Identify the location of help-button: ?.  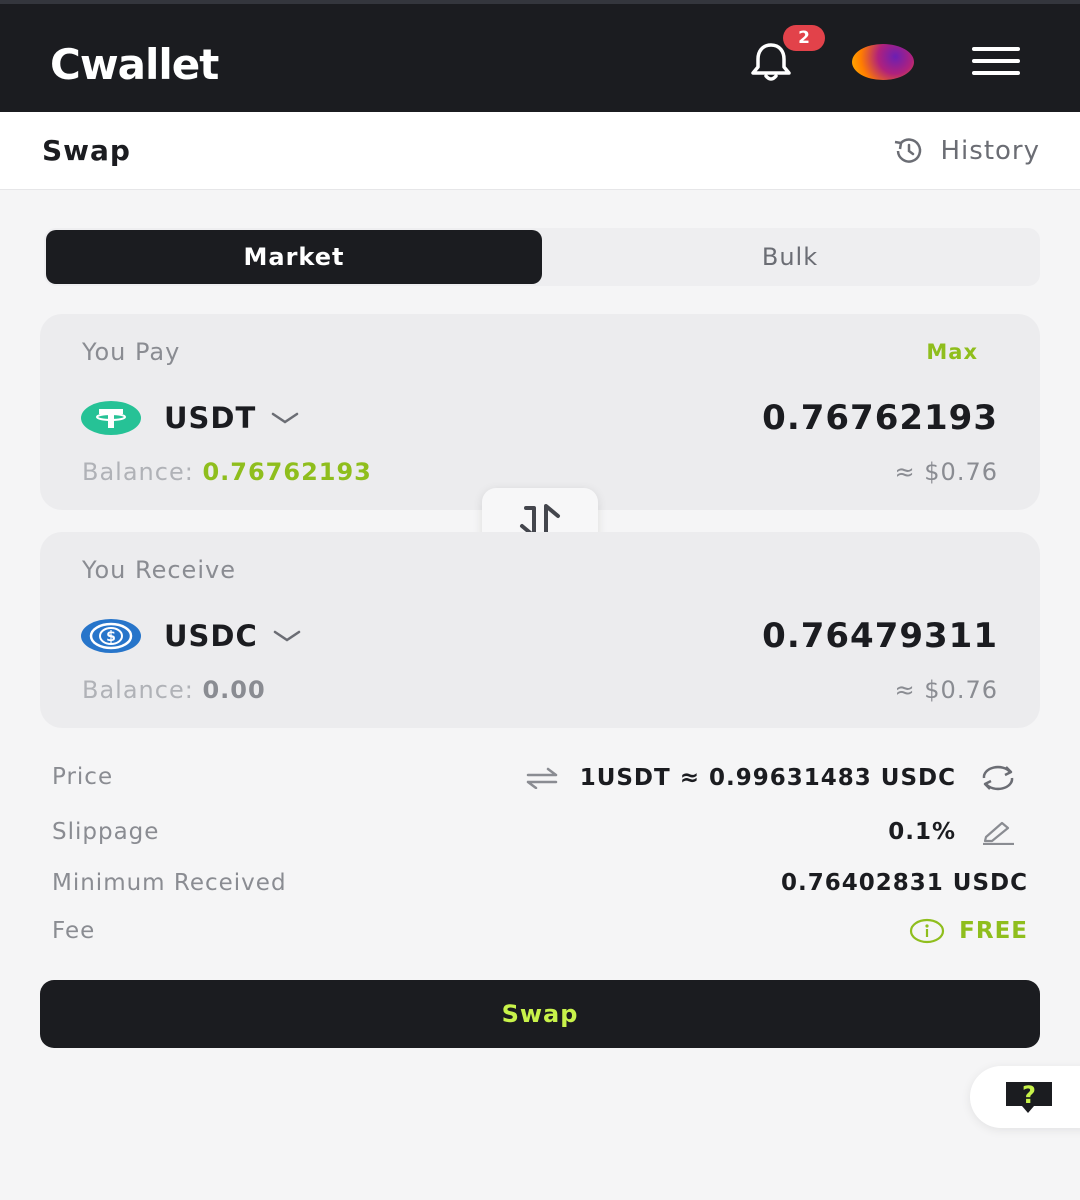
(1025, 1097).